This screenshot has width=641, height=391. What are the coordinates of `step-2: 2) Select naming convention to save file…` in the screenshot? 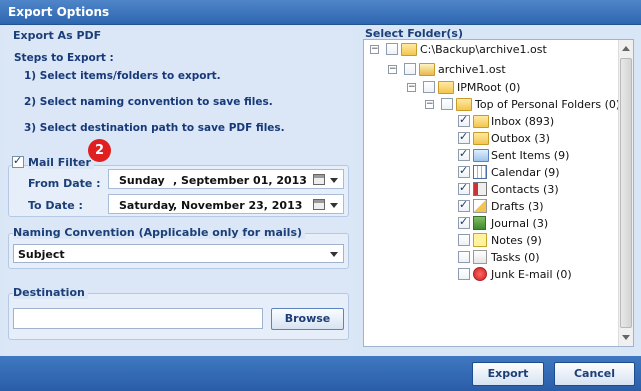 It's located at (148, 102).